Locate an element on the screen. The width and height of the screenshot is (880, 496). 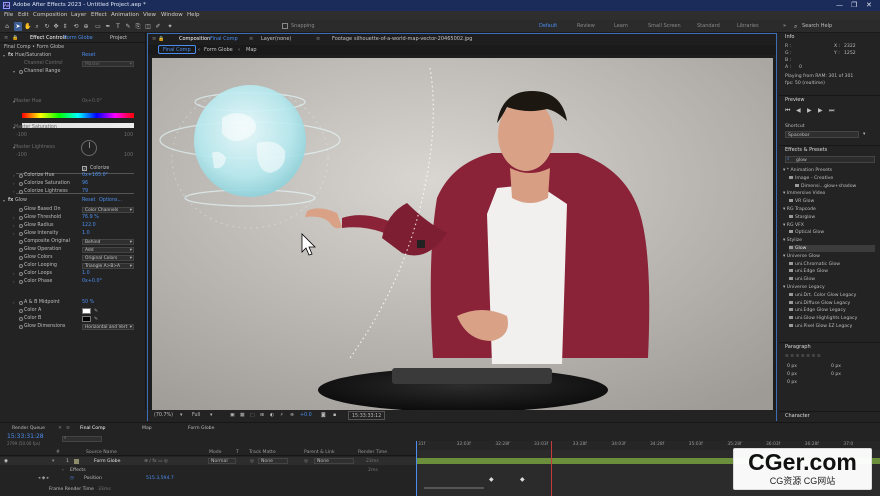
eye-icon: ◉ is located at coordinates (6, 461).